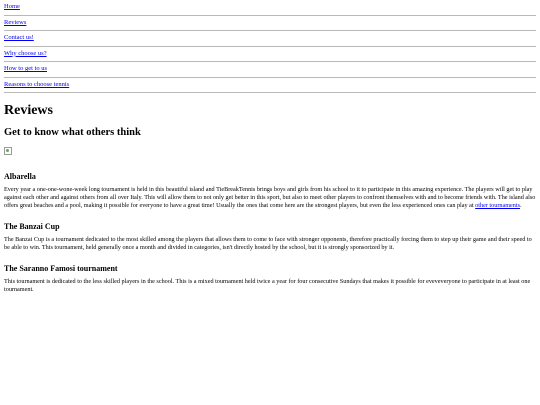  I want to click on nav-link-why-choose-us: Why choose us?, so click(25, 53).